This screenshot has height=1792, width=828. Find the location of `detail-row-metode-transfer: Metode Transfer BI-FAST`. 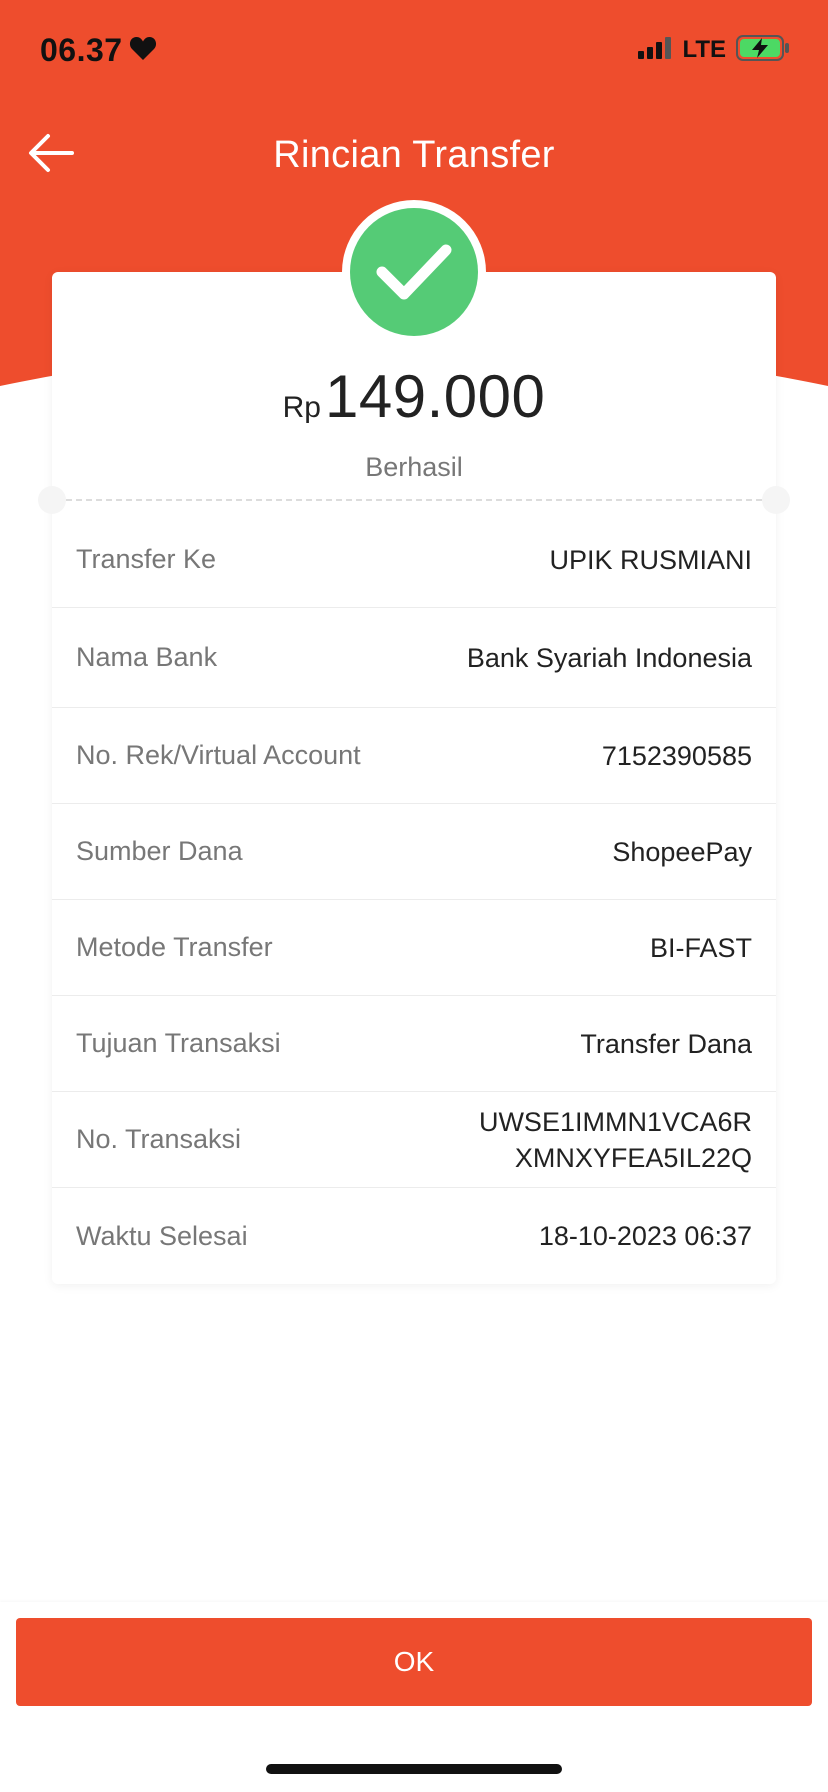

detail-row-metode-transfer: Metode Transfer BI-FAST is located at coordinates (414, 948).